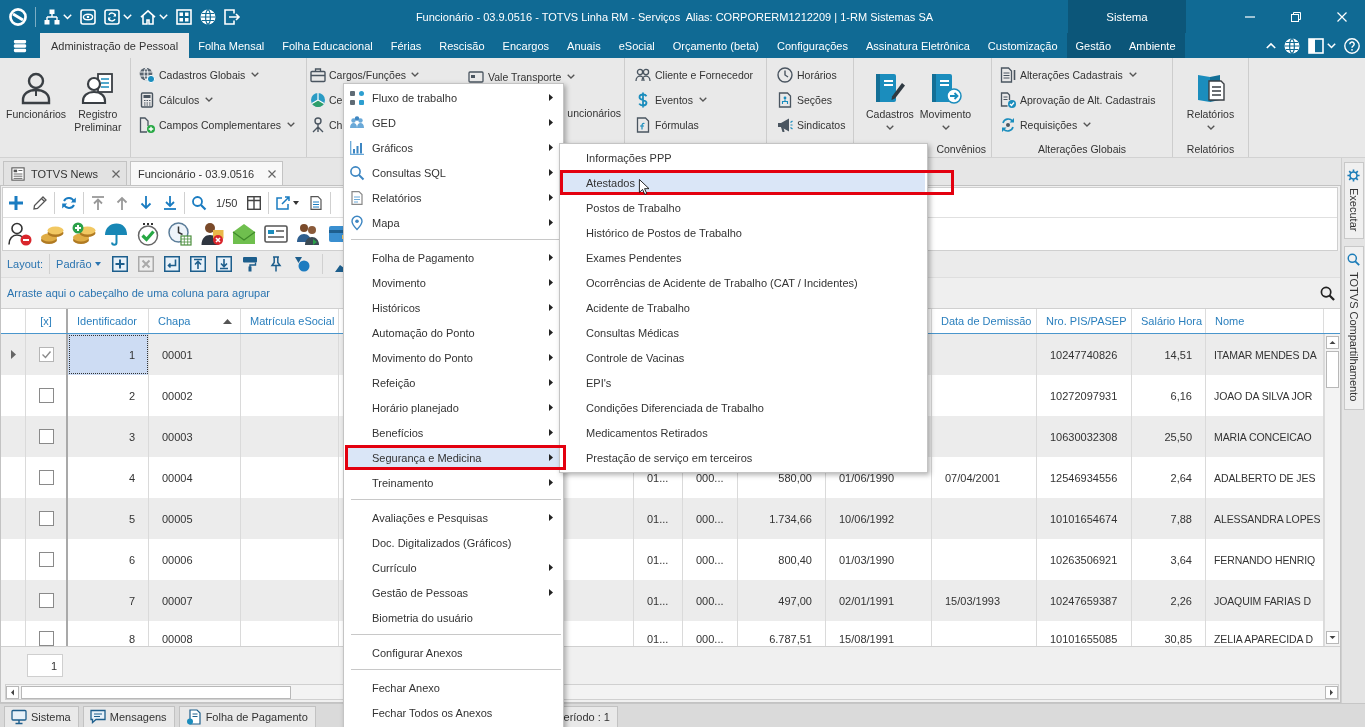 This screenshot has width=1365, height=727. What do you see at coordinates (1152, 45) in the screenshot?
I see `ribbon-tab: Ambiente` at bounding box center [1152, 45].